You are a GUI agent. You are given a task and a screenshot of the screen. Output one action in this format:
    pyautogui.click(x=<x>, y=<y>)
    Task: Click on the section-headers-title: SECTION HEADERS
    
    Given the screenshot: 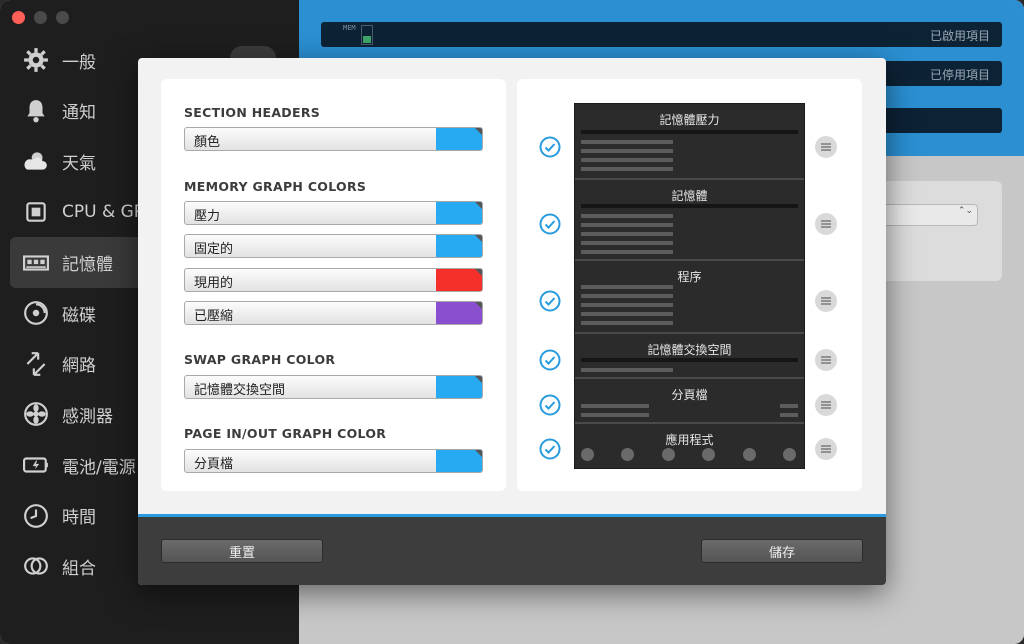 What is the action you would take?
    pyautogui.click(x=252, y=112)
    